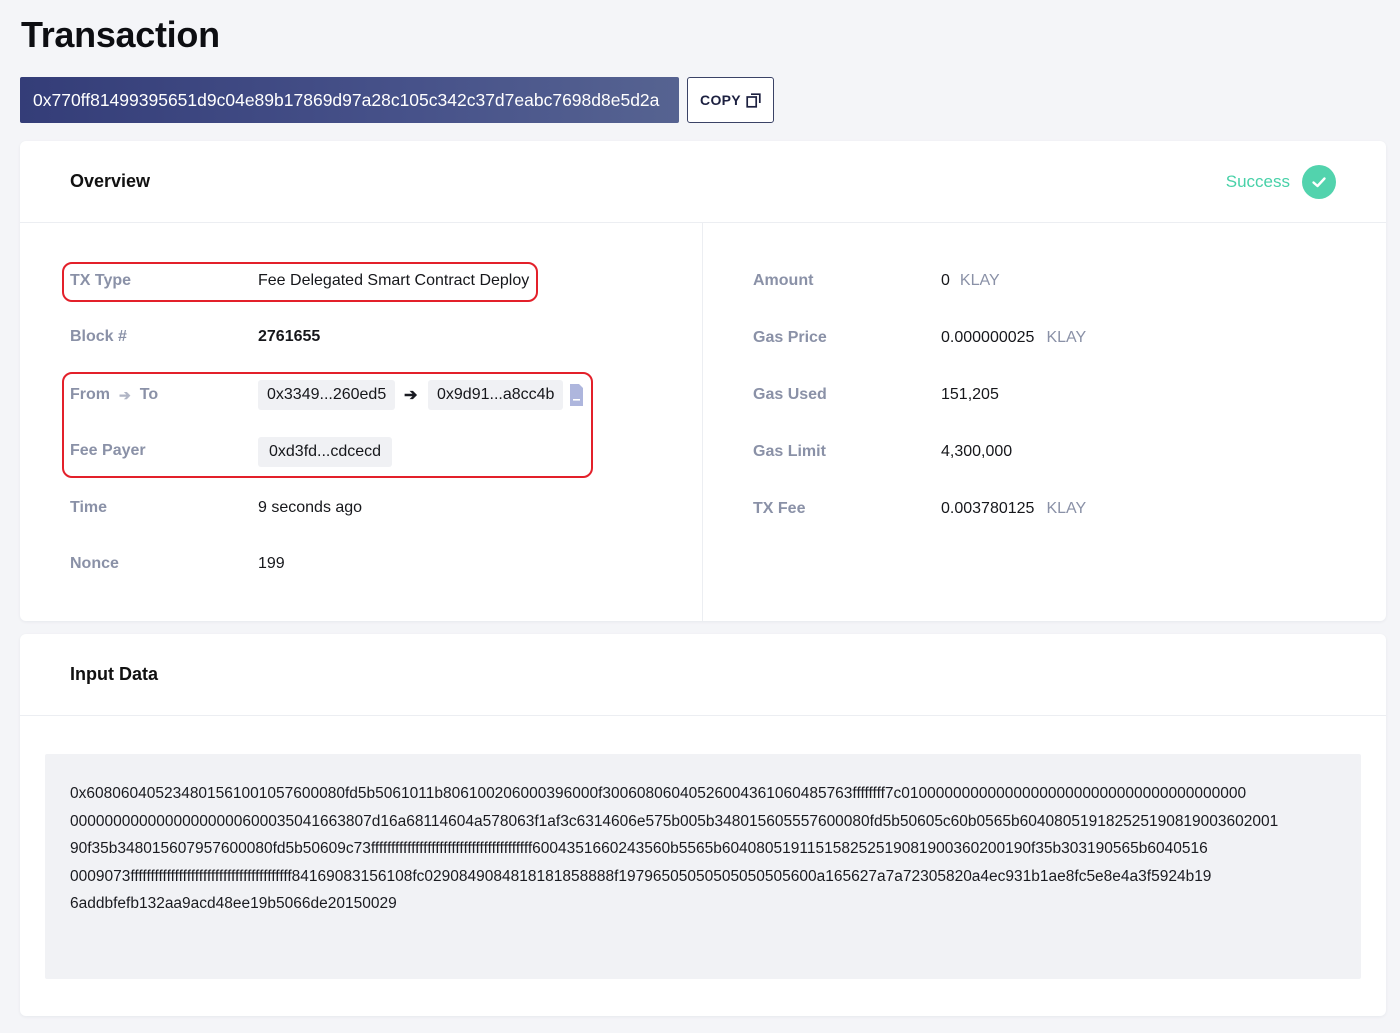 The width and height of the screenshot is (1400, 1033). What do you see at coordinates (89, 507) in the screenshot?
I see `time-label: Time` at bounding box center [89, 507].